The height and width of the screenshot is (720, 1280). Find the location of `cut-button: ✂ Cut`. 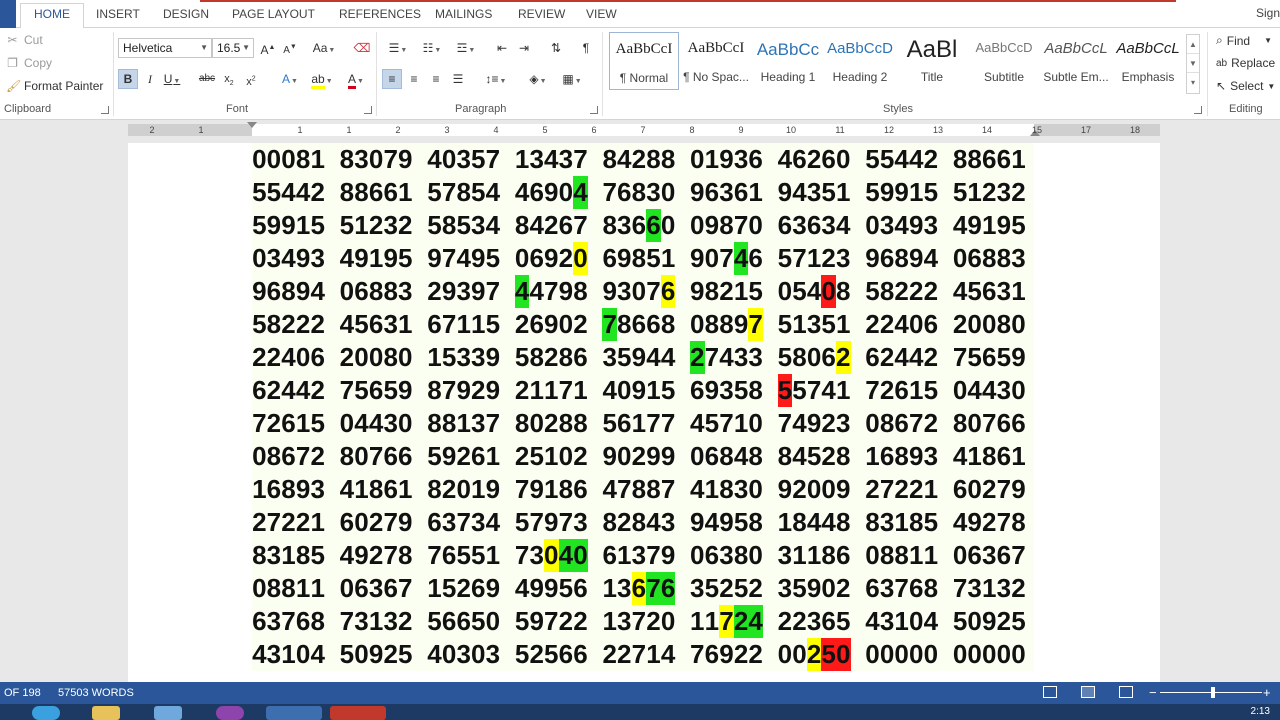

cut-button: ✂ Cut is located at coordinates (24, 40).